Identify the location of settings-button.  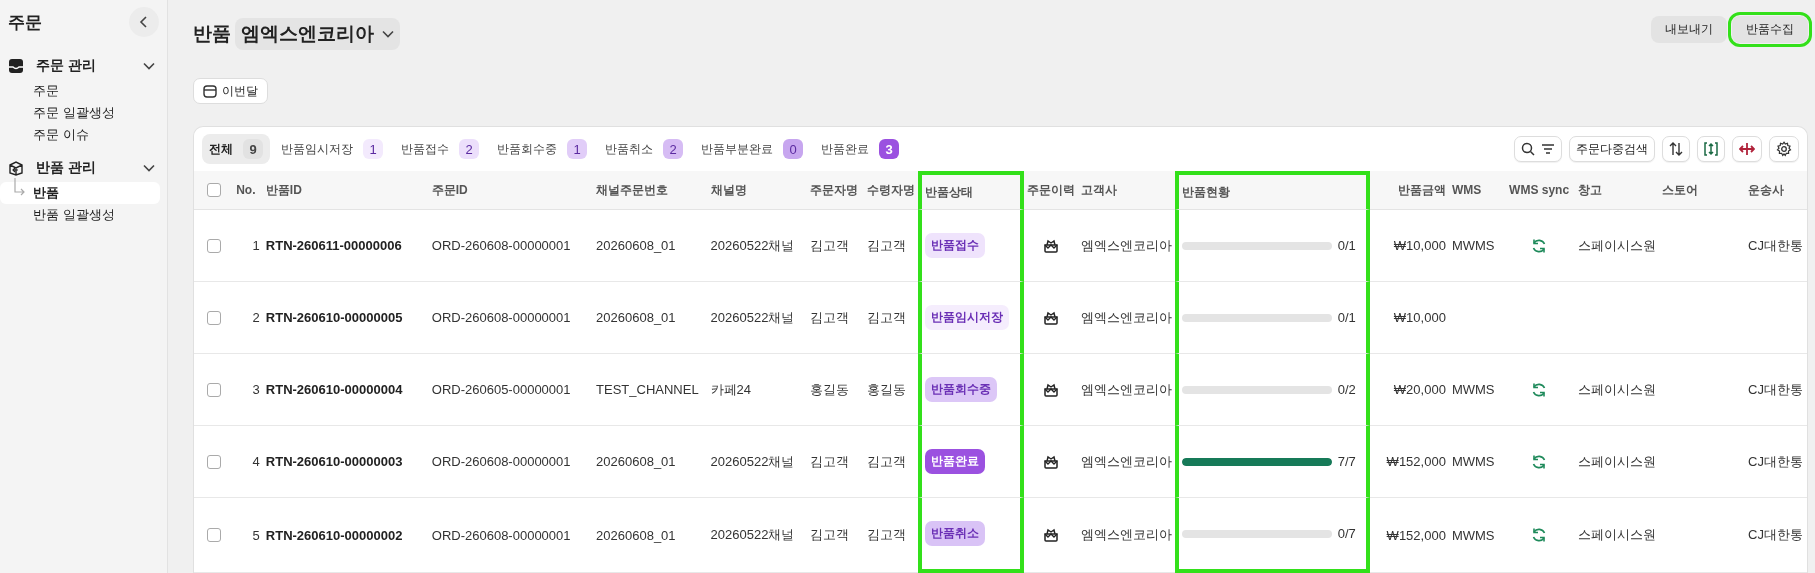
(1784, 149).